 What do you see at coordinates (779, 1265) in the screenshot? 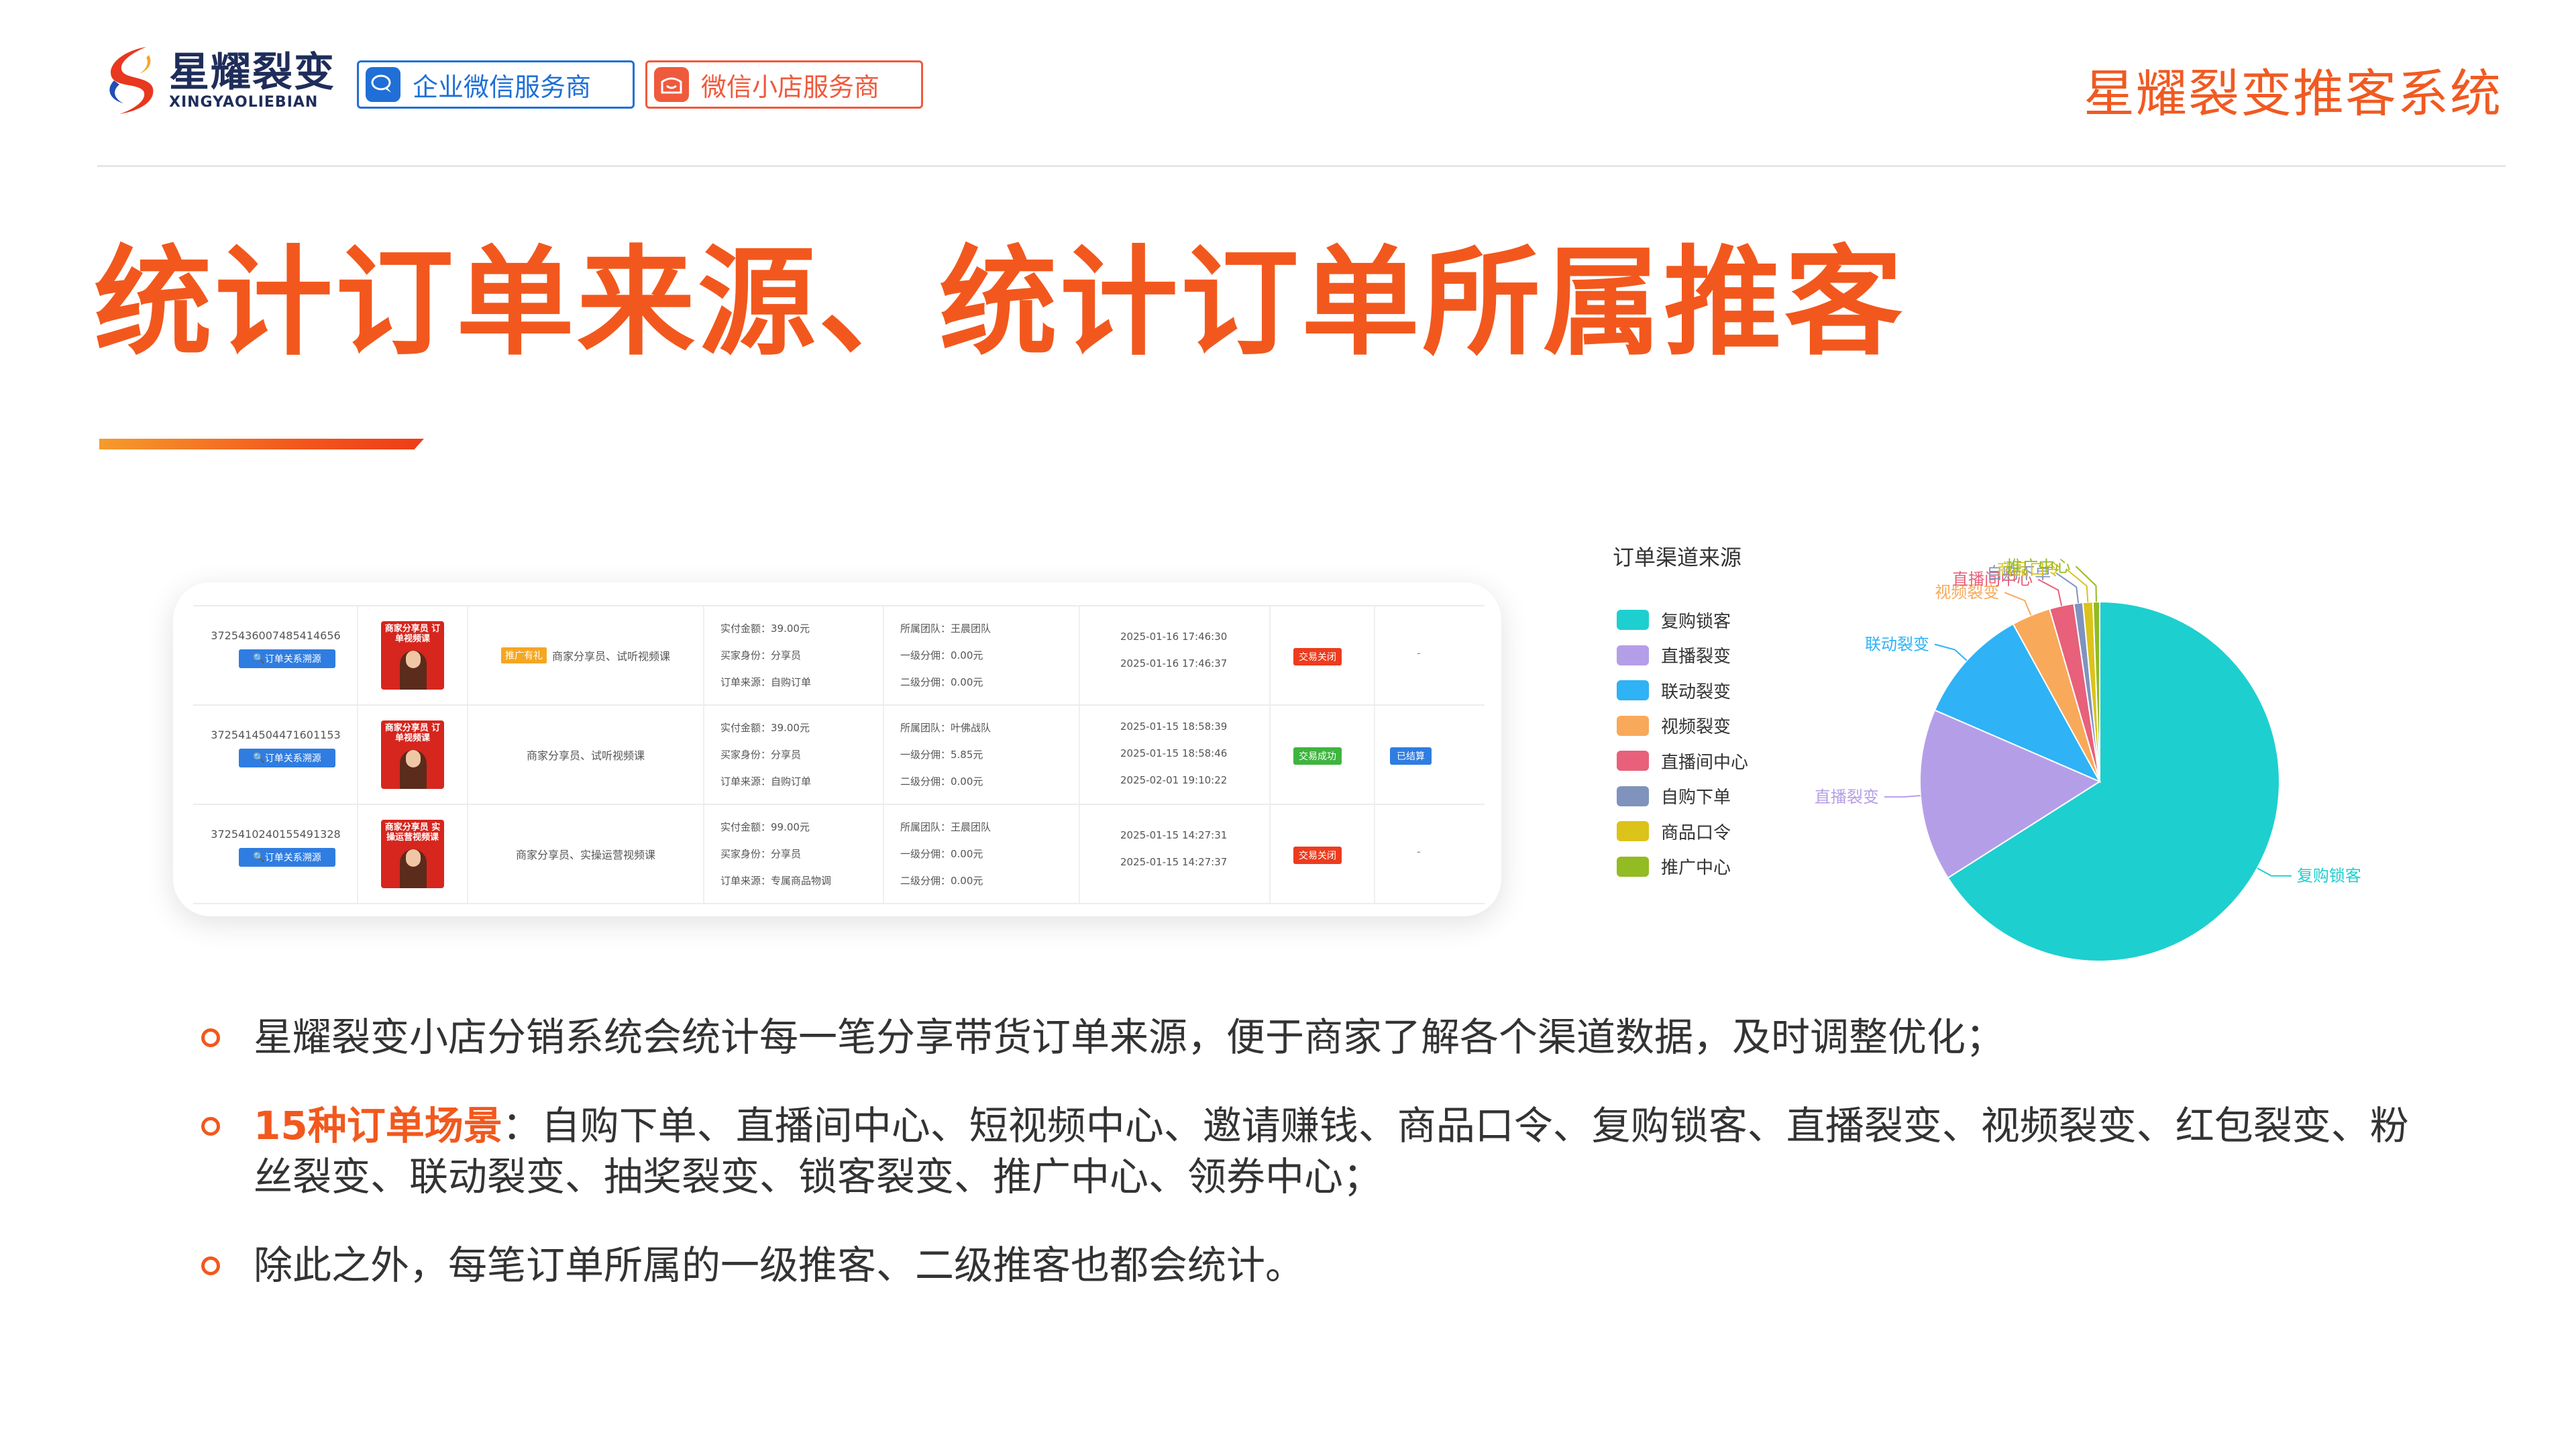
I see `bullet-text: 除此之外，每笔订单所属的一级推客、二级推客也都会统计。` at bounding box center [779, 1265].